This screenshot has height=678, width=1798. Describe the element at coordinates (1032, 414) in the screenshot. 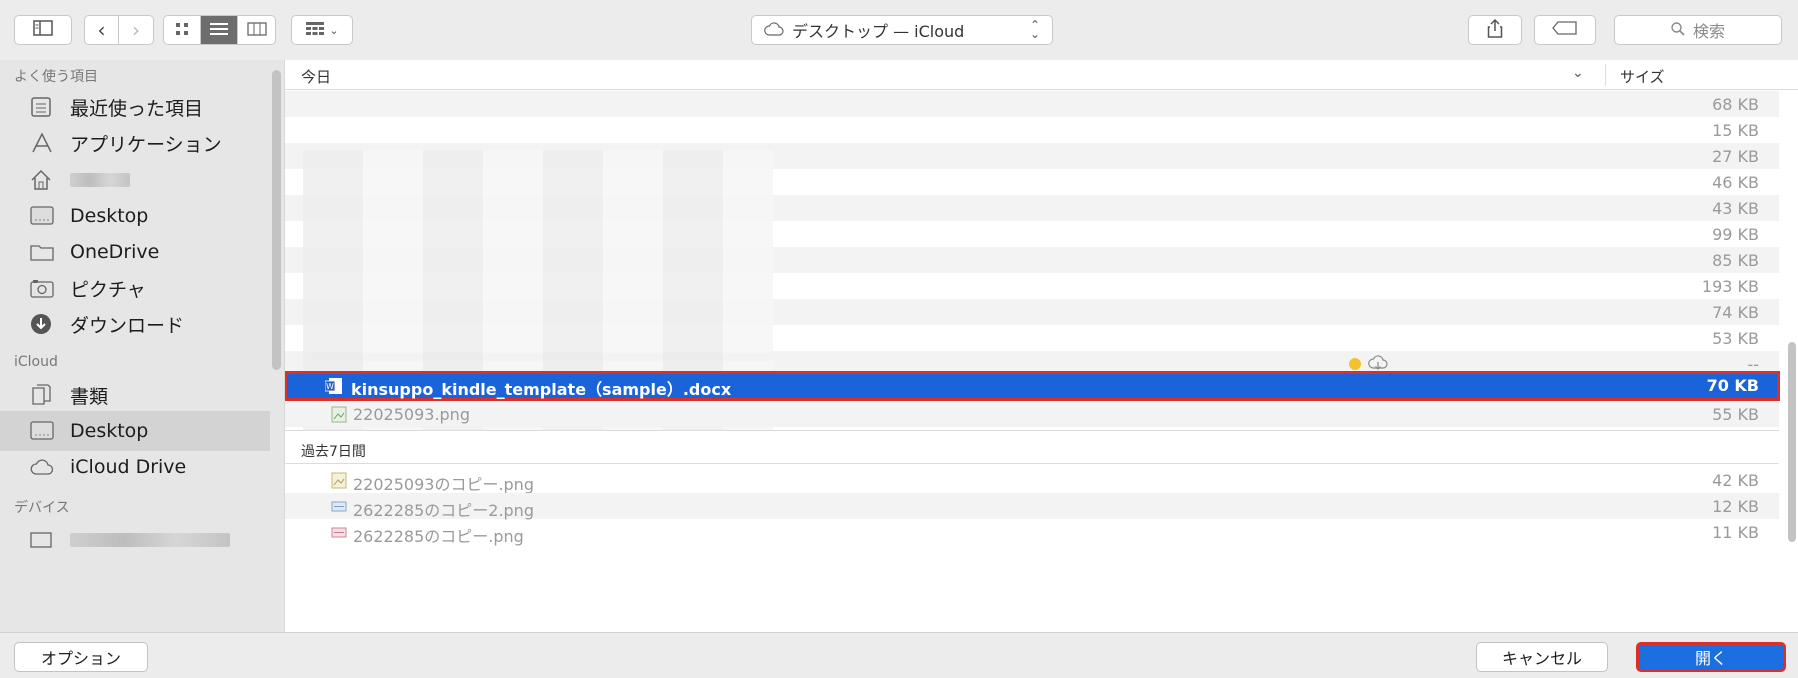

I see `file-row: 22025093.png 55 KB` at that location.